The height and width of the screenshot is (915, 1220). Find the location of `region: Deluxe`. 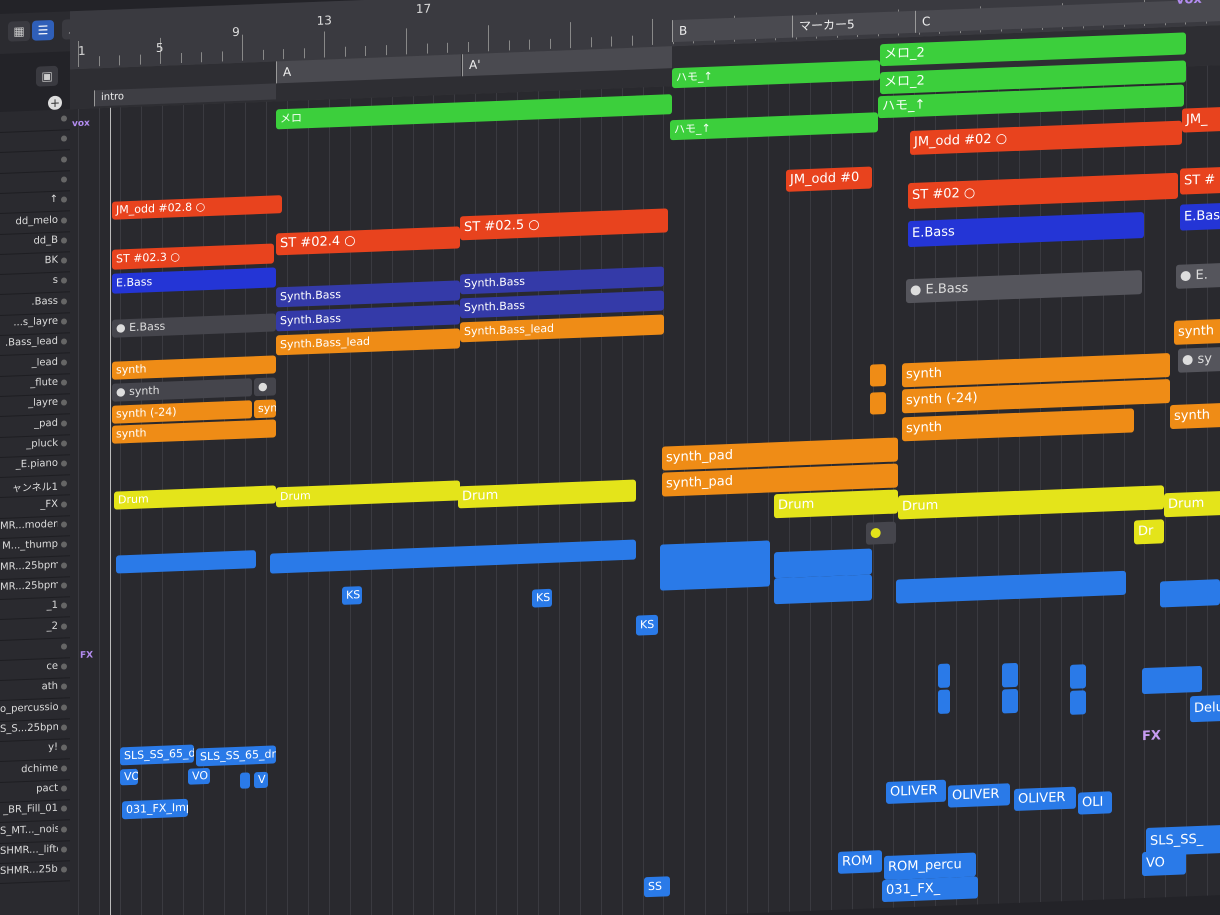

region: Deluxe is located at coordinates (1205, 708).